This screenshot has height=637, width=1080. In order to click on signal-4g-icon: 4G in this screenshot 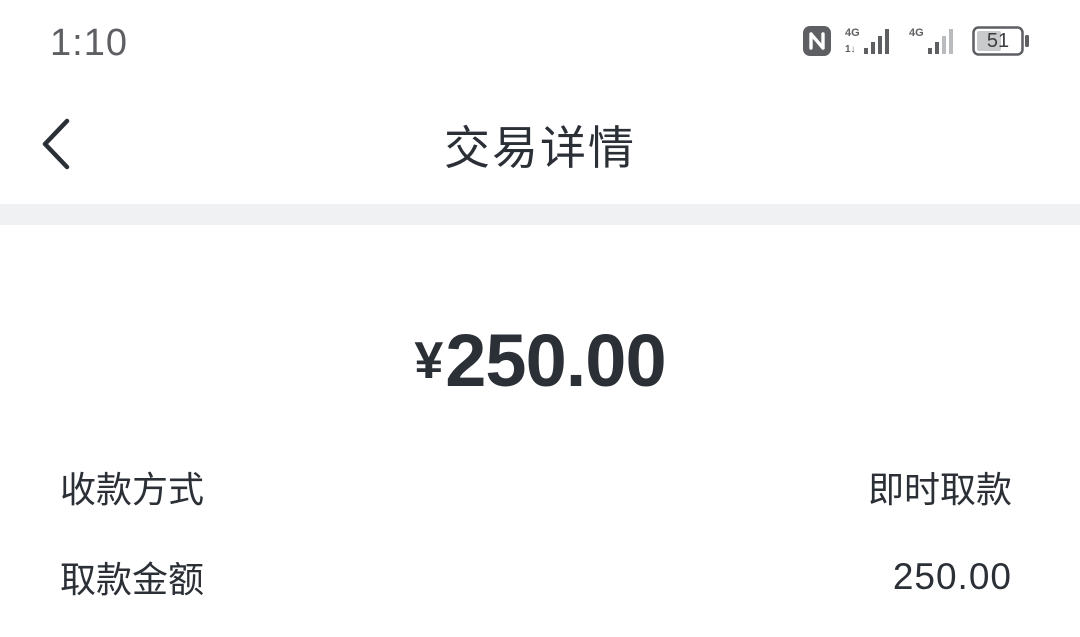, I will do `click(931, 40)`.